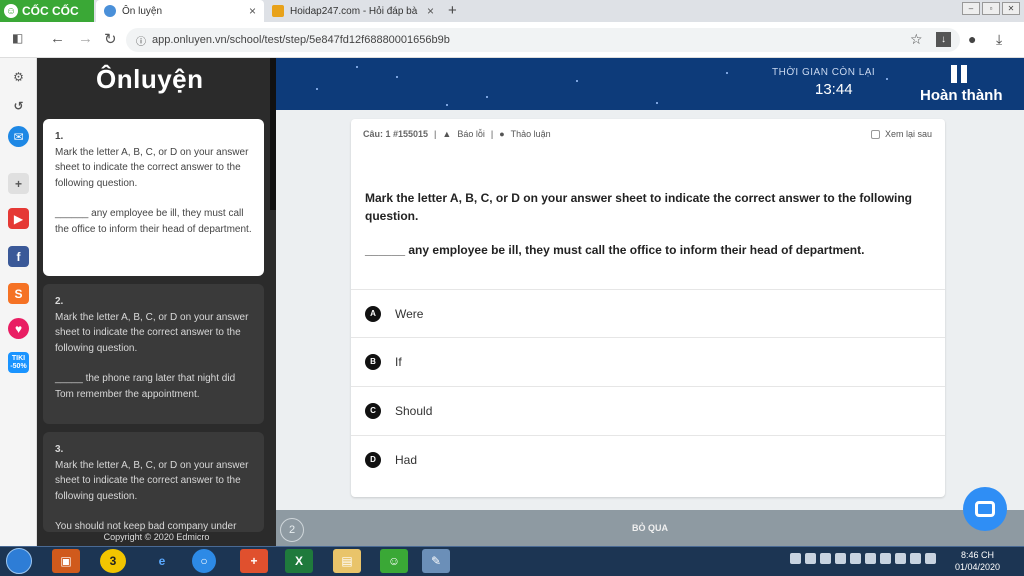 This screenshot has height=576, width=1024. What do you see at coordinates (18, 328) in the screenshot?
I see `heart-app-icon: ♥` at bounding box center [18, 328].